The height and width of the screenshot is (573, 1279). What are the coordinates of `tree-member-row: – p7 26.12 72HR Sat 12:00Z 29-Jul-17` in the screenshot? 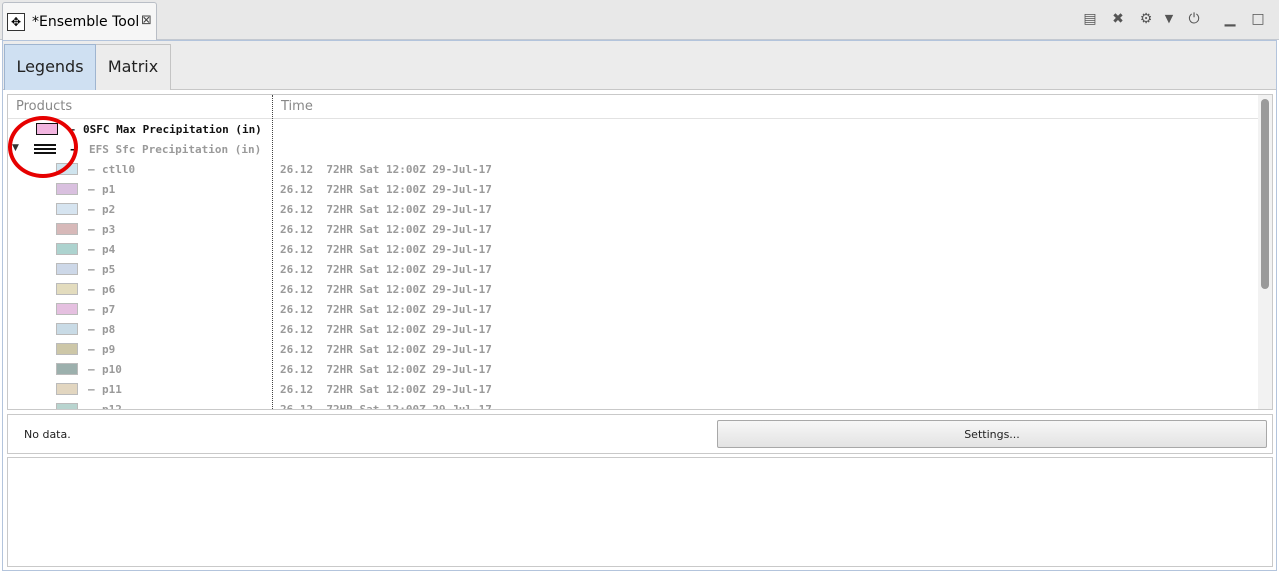 It's located at (634, 310).